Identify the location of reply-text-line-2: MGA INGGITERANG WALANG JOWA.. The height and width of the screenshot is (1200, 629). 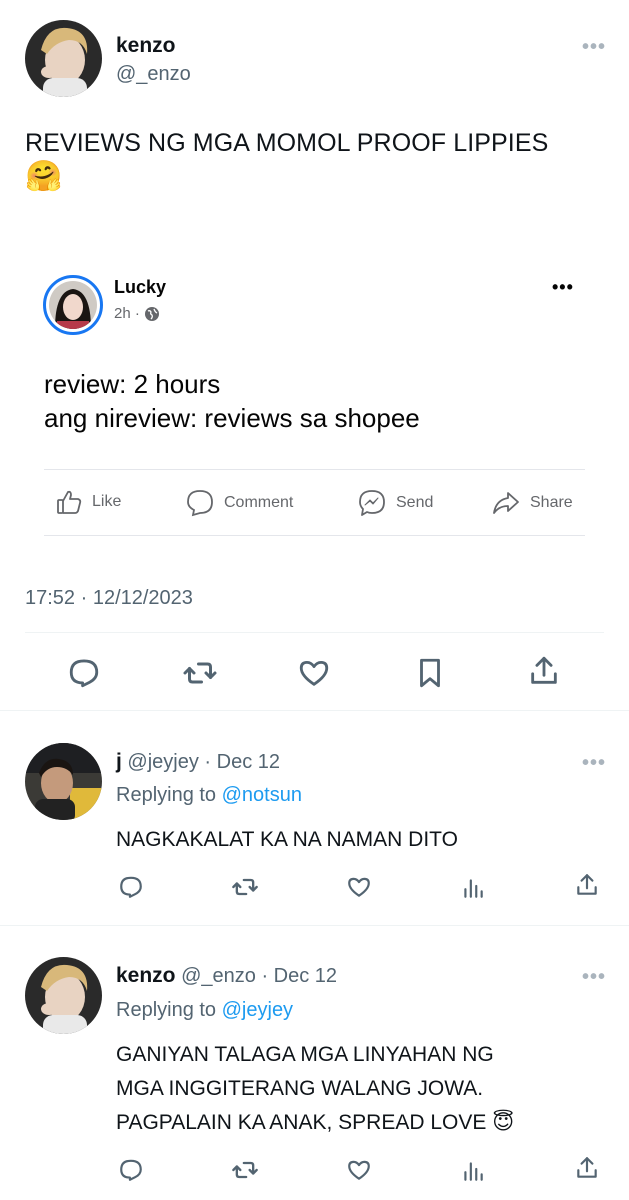
(300, 1088).